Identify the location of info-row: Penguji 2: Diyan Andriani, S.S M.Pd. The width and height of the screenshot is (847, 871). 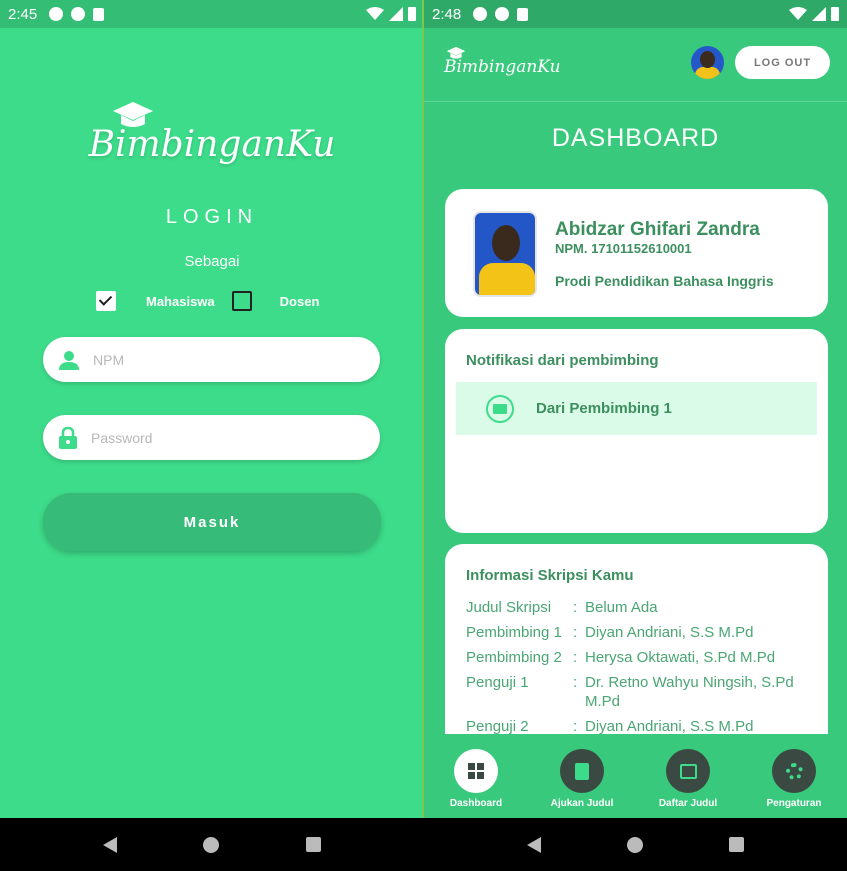
(637, 725).